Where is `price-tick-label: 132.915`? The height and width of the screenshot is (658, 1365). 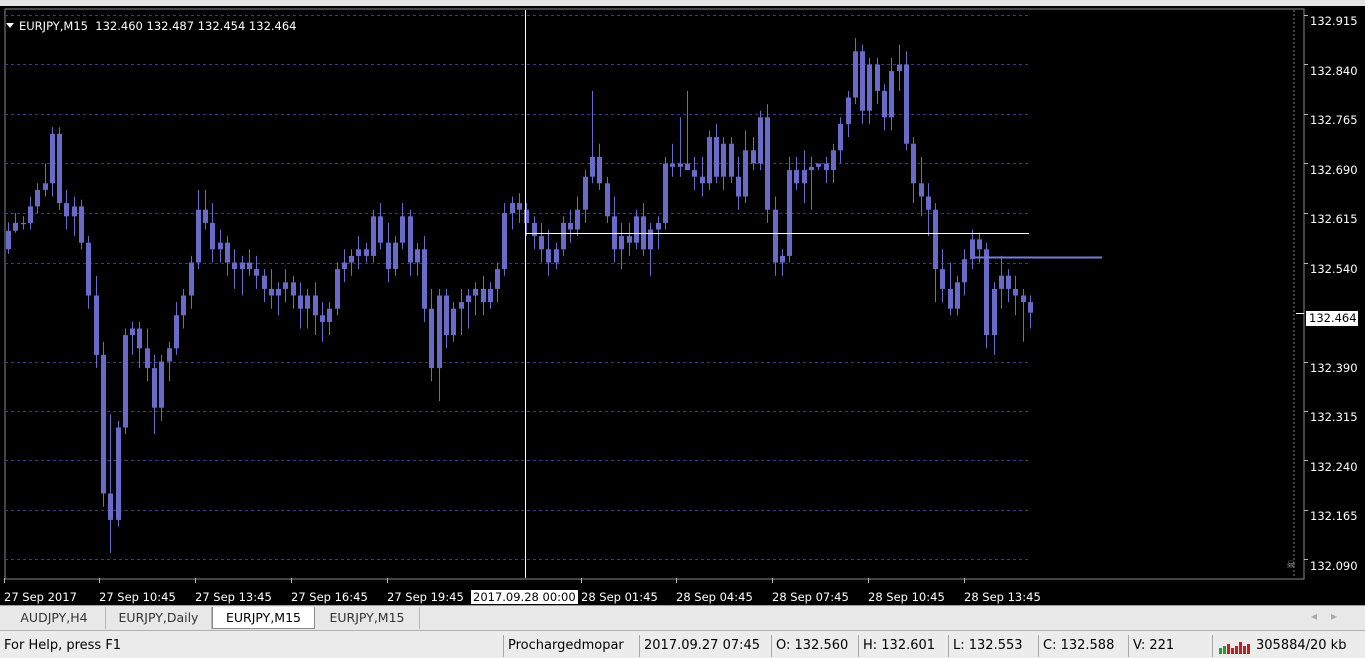 price-tick-label: 132.915 is located at coordinates (1334, 21).